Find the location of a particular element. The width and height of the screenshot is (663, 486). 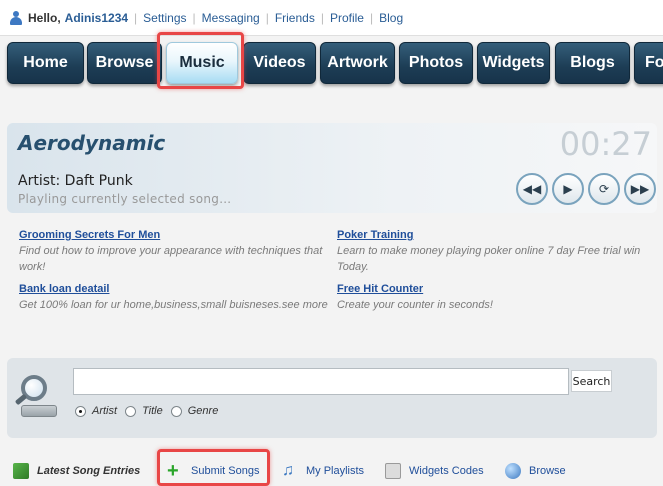

my-playlists-link: ♫ My Playlists is located at coordinates (323, 471).